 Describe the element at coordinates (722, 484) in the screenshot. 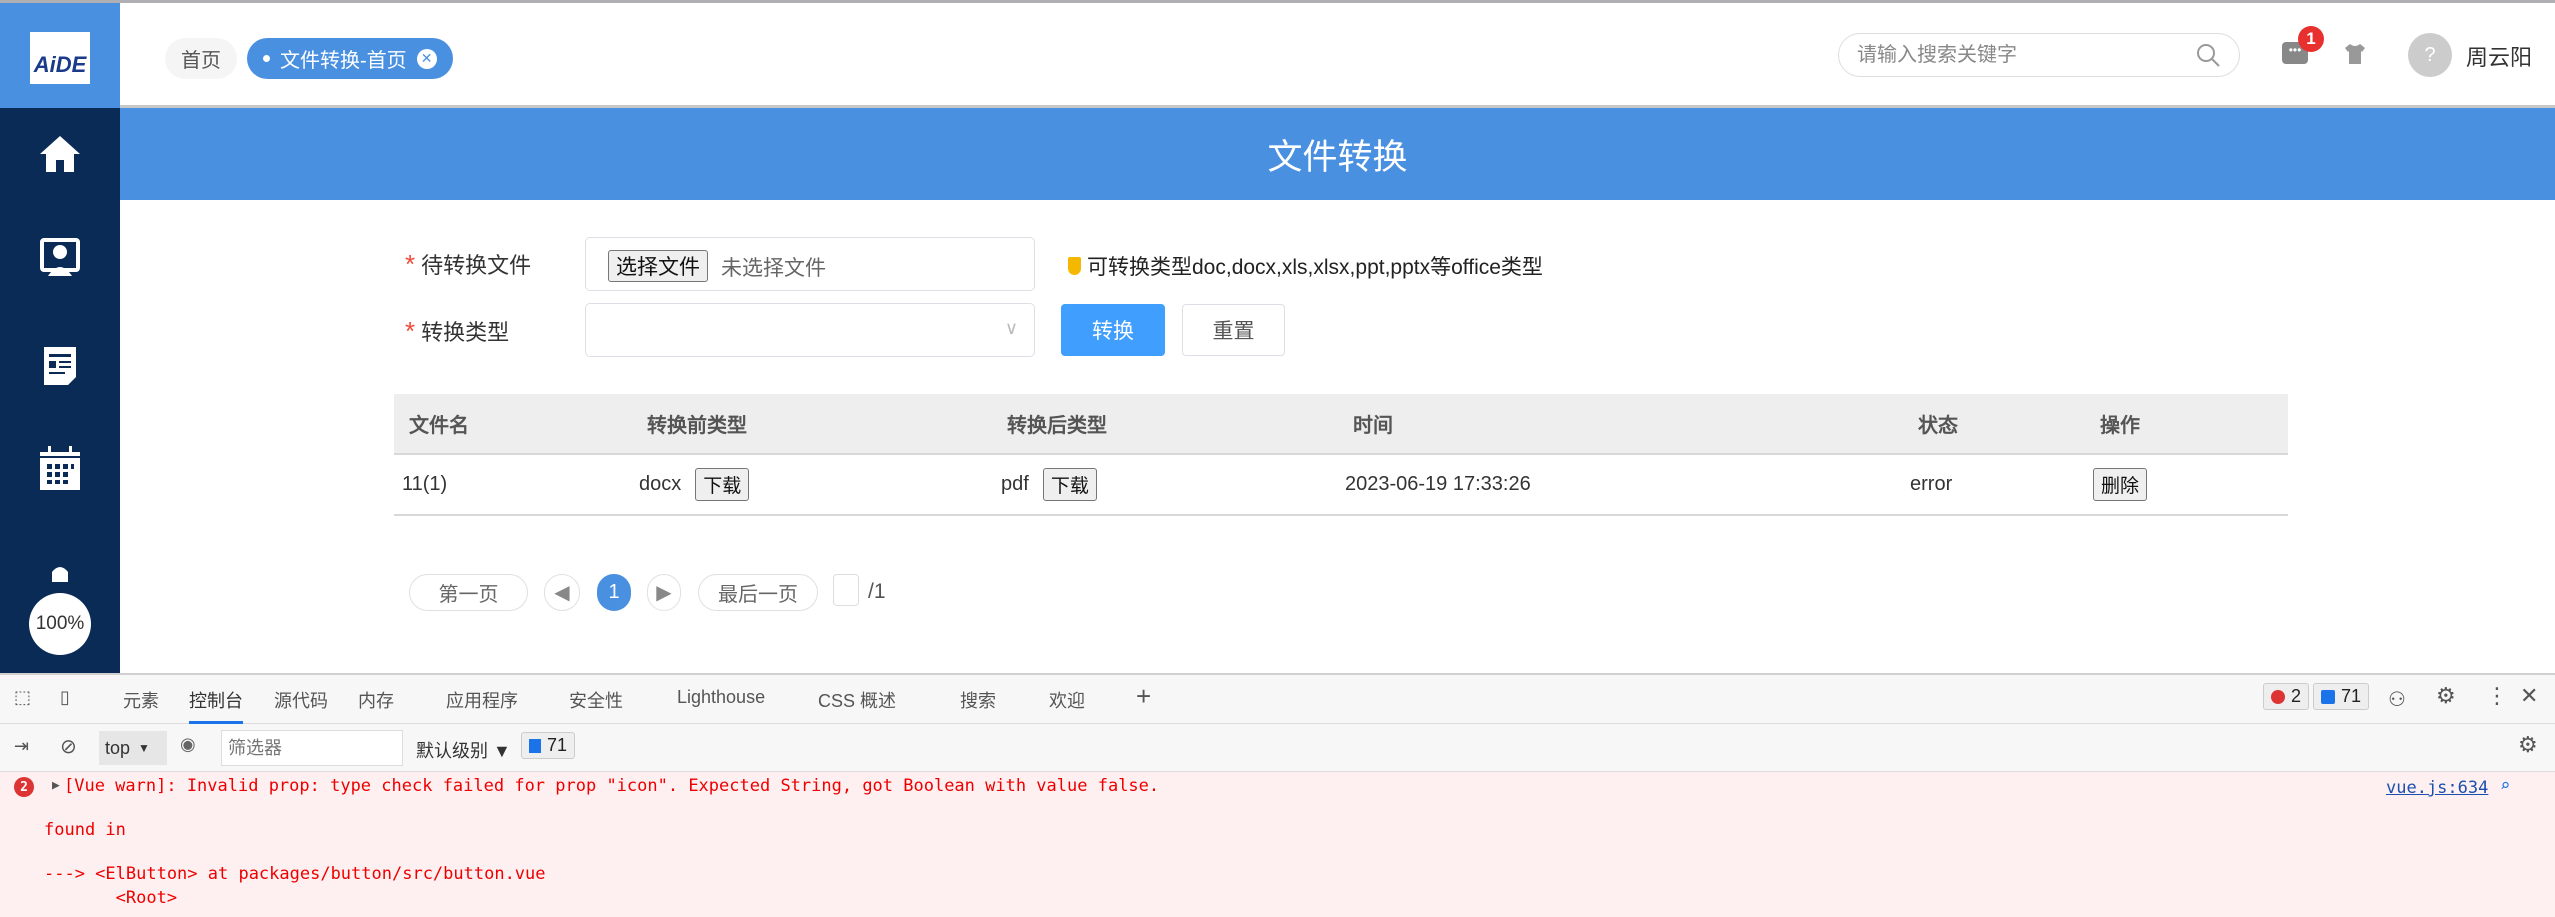

I see `download-source-button: 下载` at that location.